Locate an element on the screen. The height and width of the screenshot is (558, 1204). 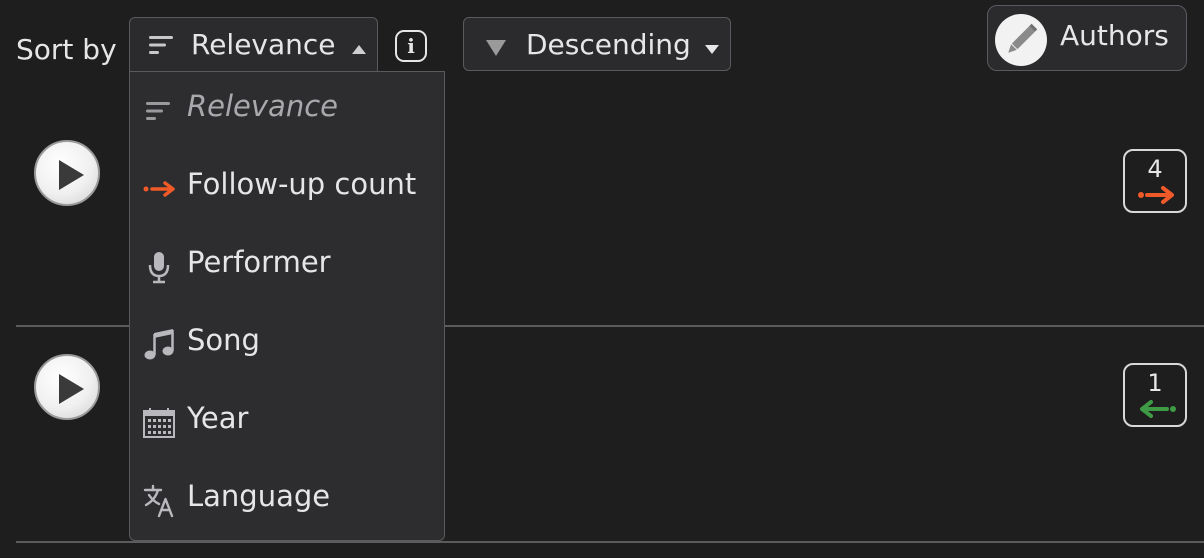
menu-item-language: Language is located at coordinates (287, 501).